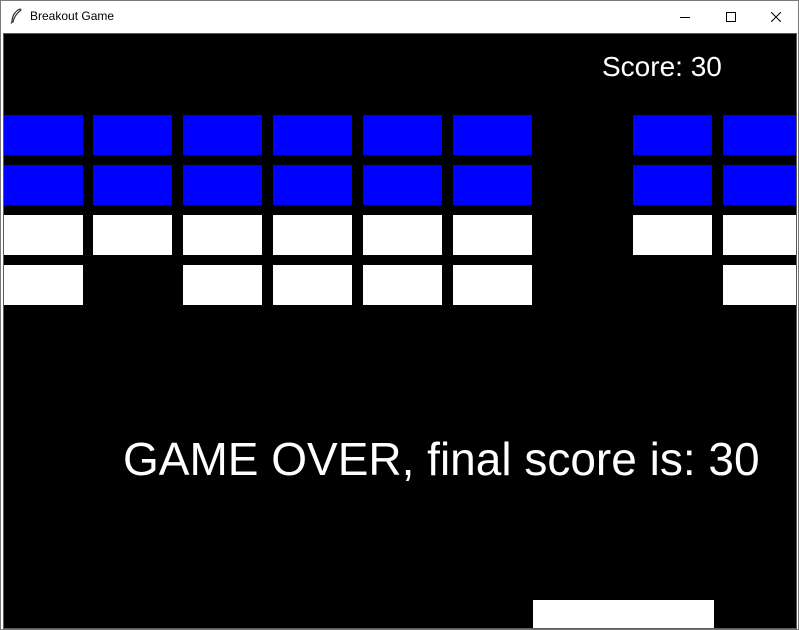  I want to click on minimize-button, so click(685, 16).